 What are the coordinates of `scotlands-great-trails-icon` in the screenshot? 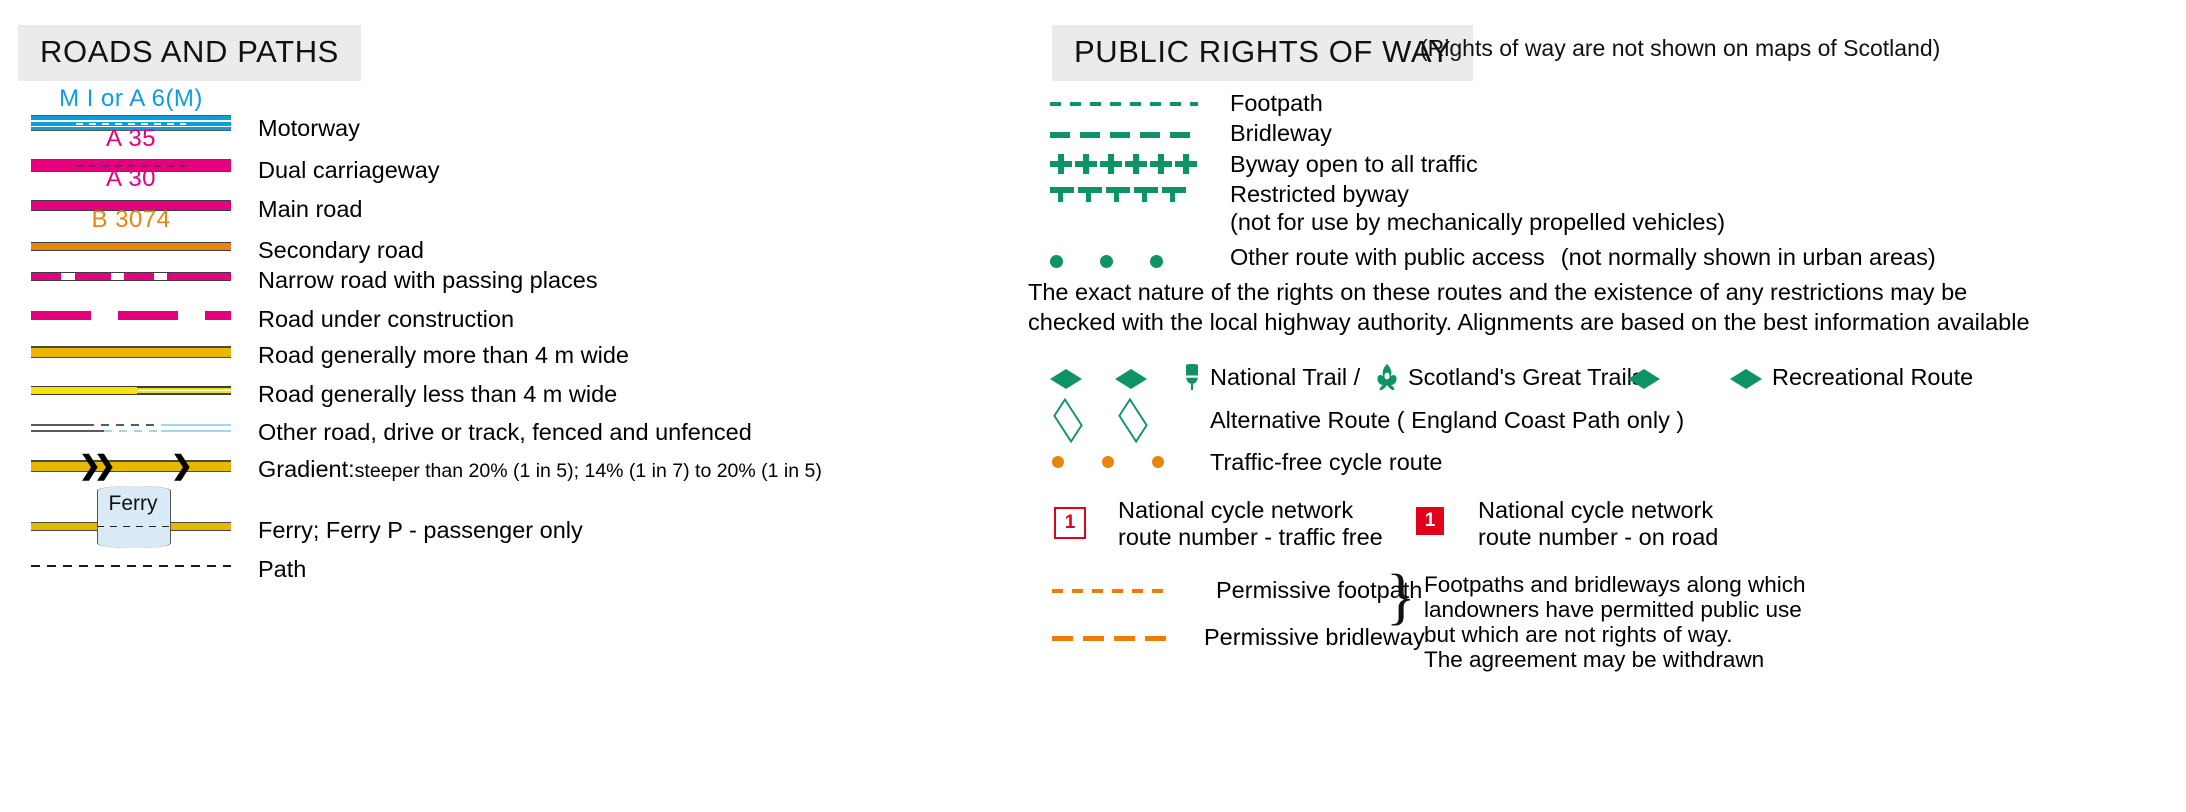 It's located at (1387, 377).